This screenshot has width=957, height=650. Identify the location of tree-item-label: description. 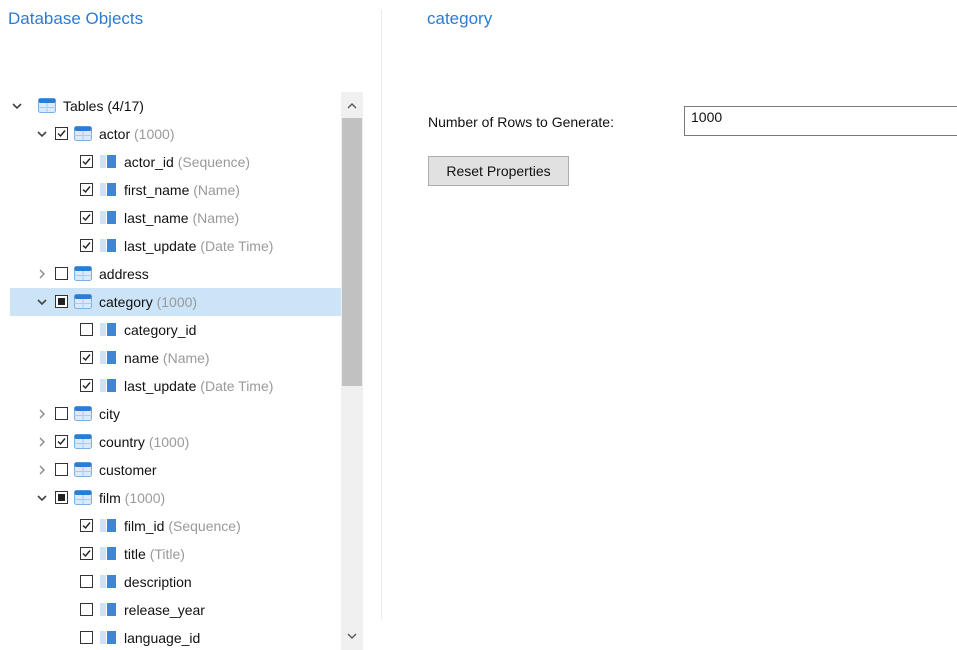
(158, 582).